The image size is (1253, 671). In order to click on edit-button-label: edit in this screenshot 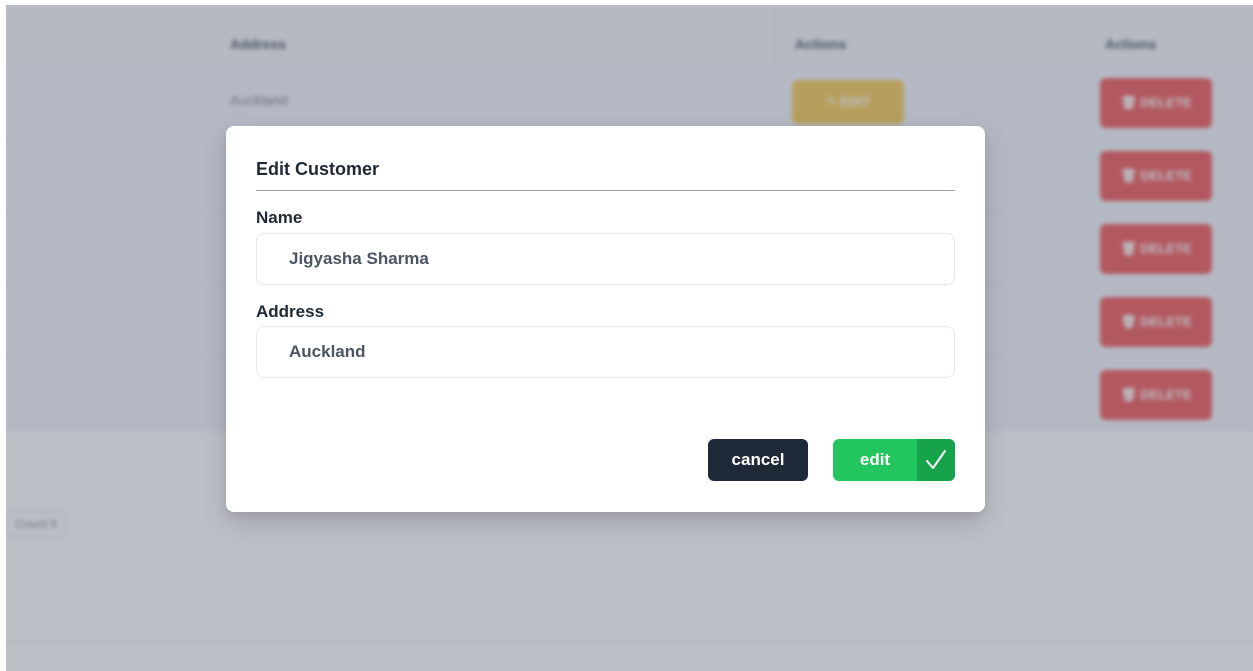, I will do `click(875, 459)`.